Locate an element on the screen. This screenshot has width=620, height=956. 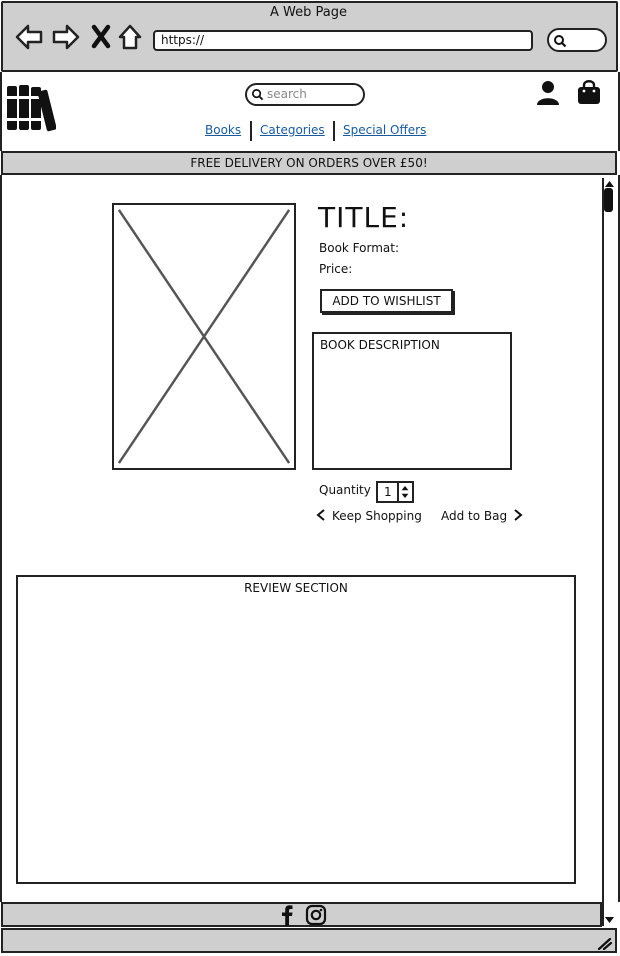
book-format-label: Book Format: is located at coordinates (359, 248).